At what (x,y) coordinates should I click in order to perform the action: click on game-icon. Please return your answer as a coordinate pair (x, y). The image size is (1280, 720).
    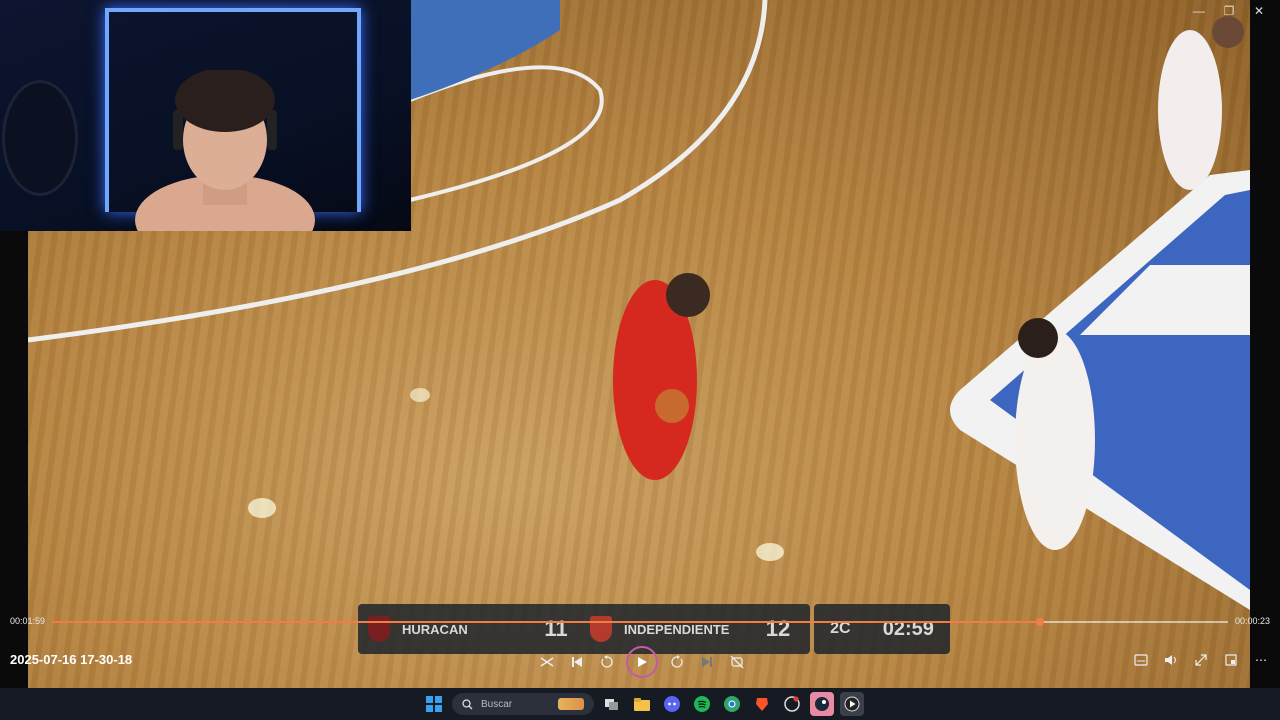
    Looking at the image, I should click on (792, 704).